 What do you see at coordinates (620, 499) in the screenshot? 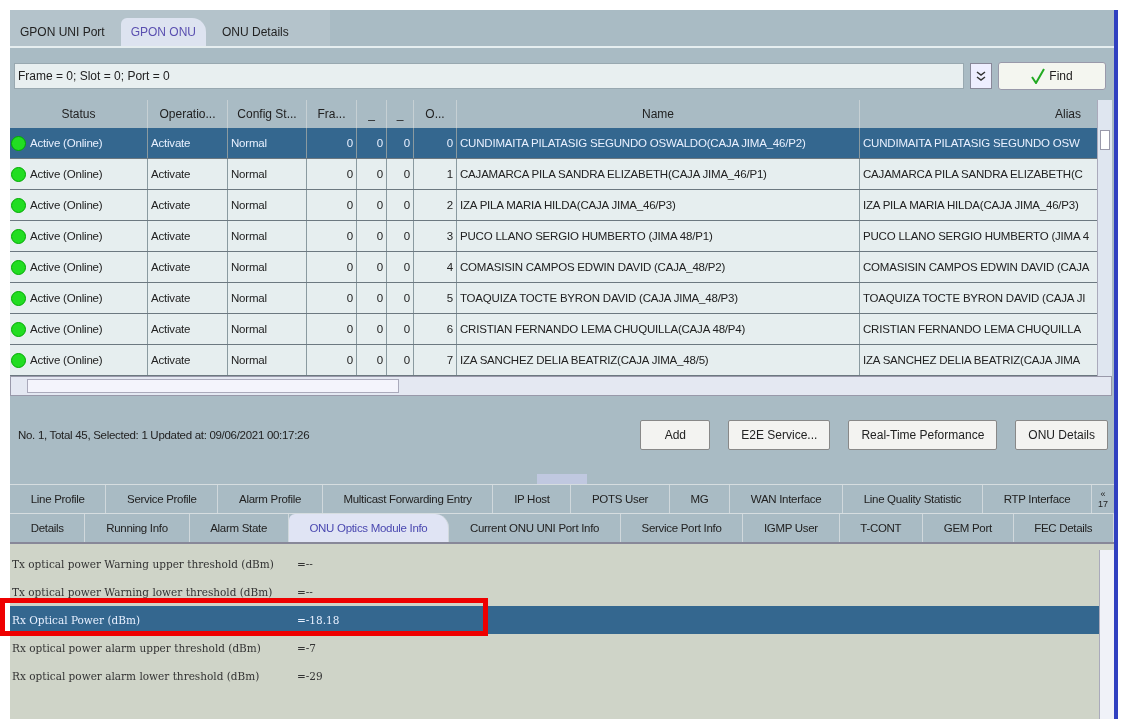
I see `tab: POTS User` at bounding box center [620, 499].